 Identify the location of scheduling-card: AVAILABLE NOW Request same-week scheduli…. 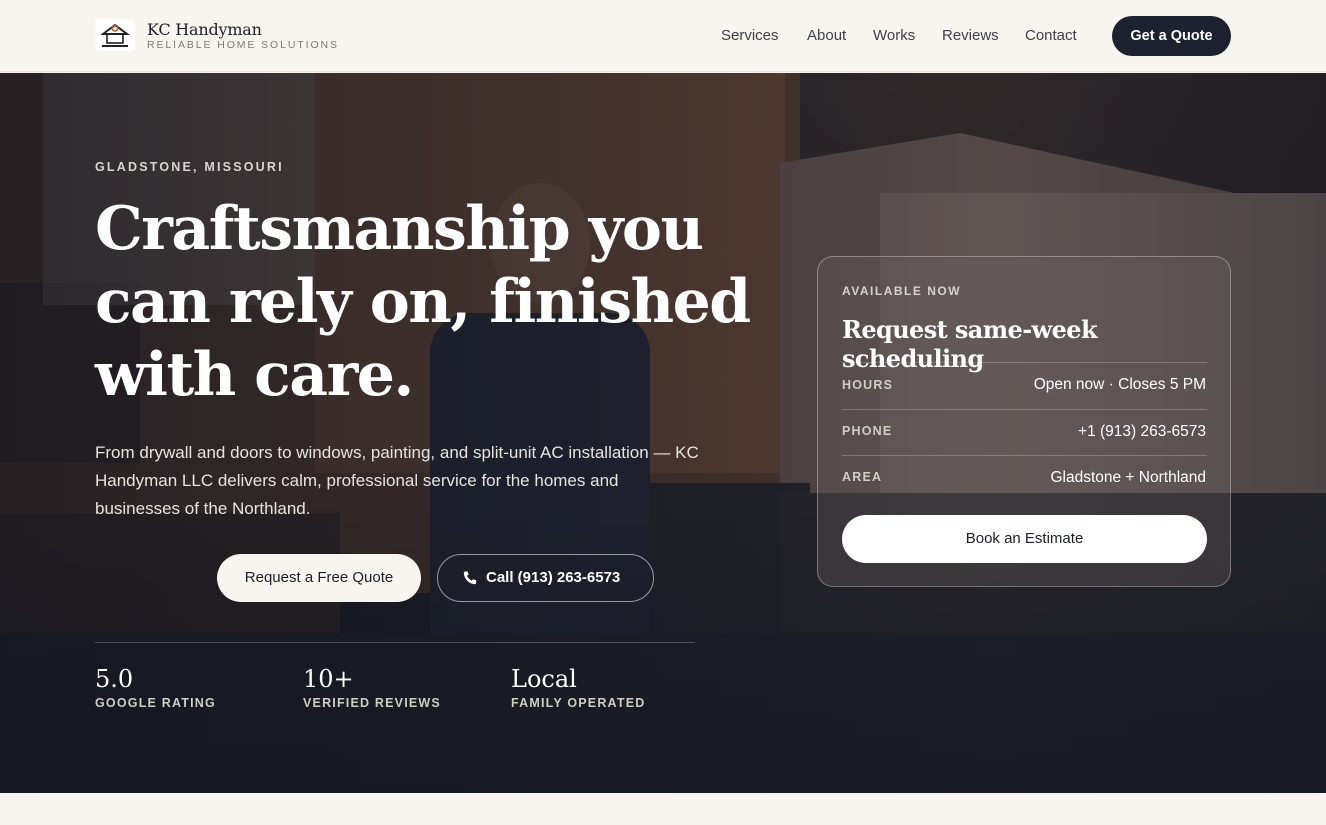
(1024, 421).